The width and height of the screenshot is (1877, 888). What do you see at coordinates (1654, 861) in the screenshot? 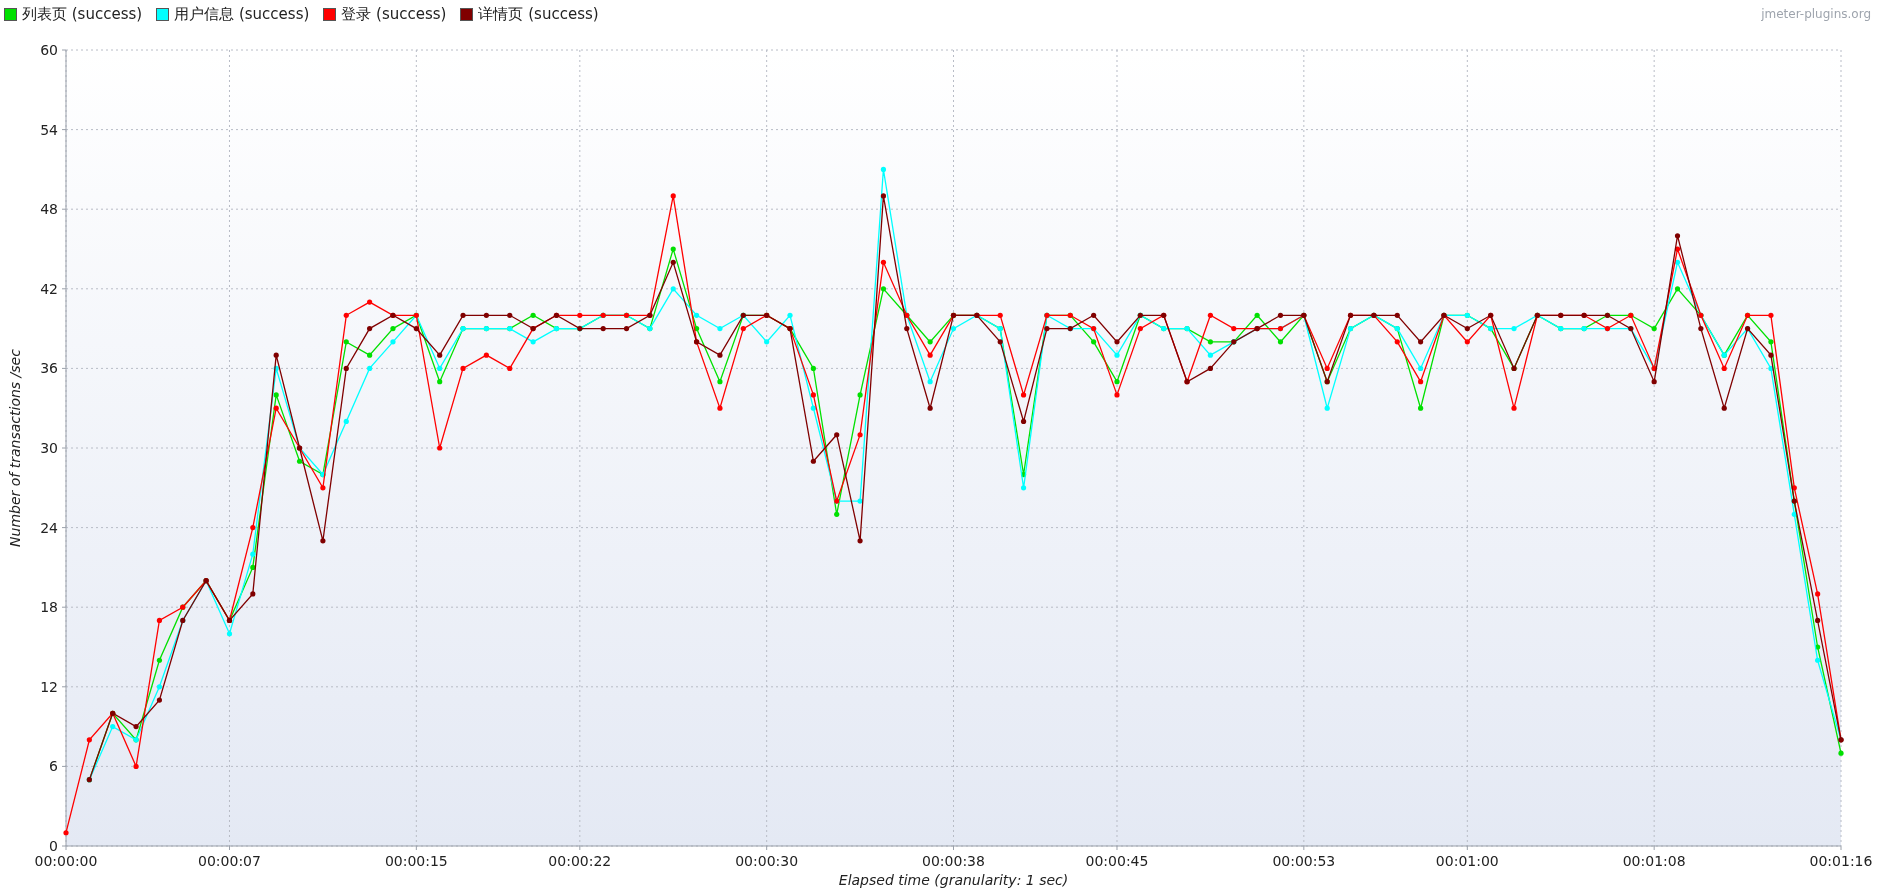
I see `x-tick-label: 00:01:08` at bounding box center [1654, 861].